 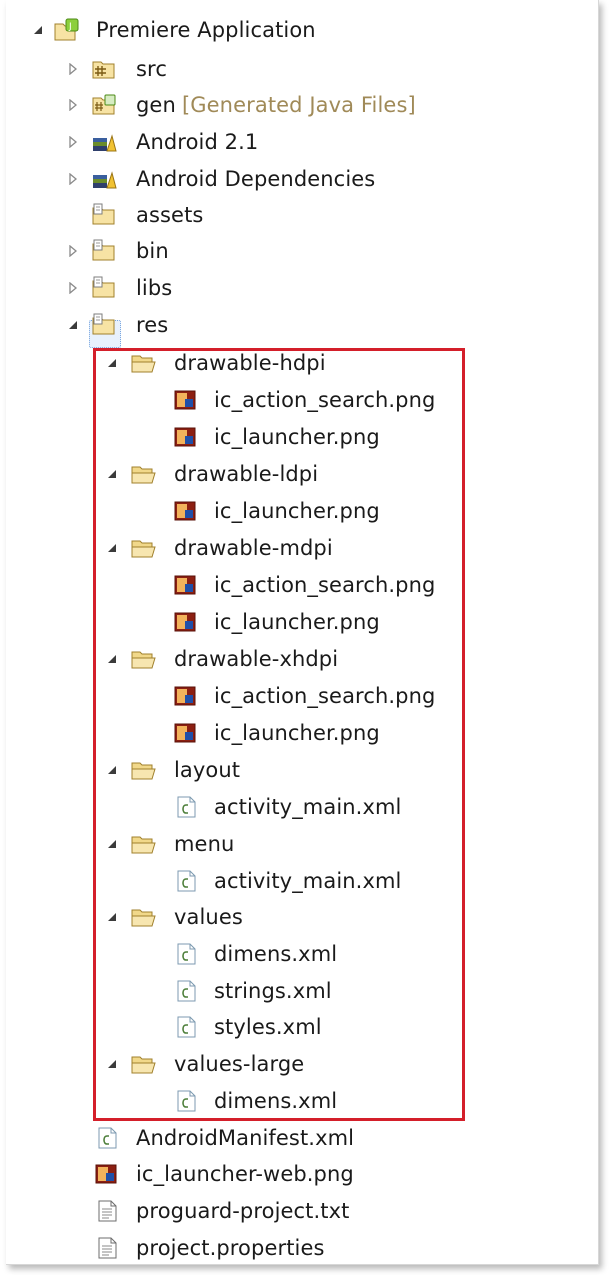 What do you see at coordinates (66, 30) in the screenshot?
I see `android-project-icon: J` at bounding box center [66, 30].